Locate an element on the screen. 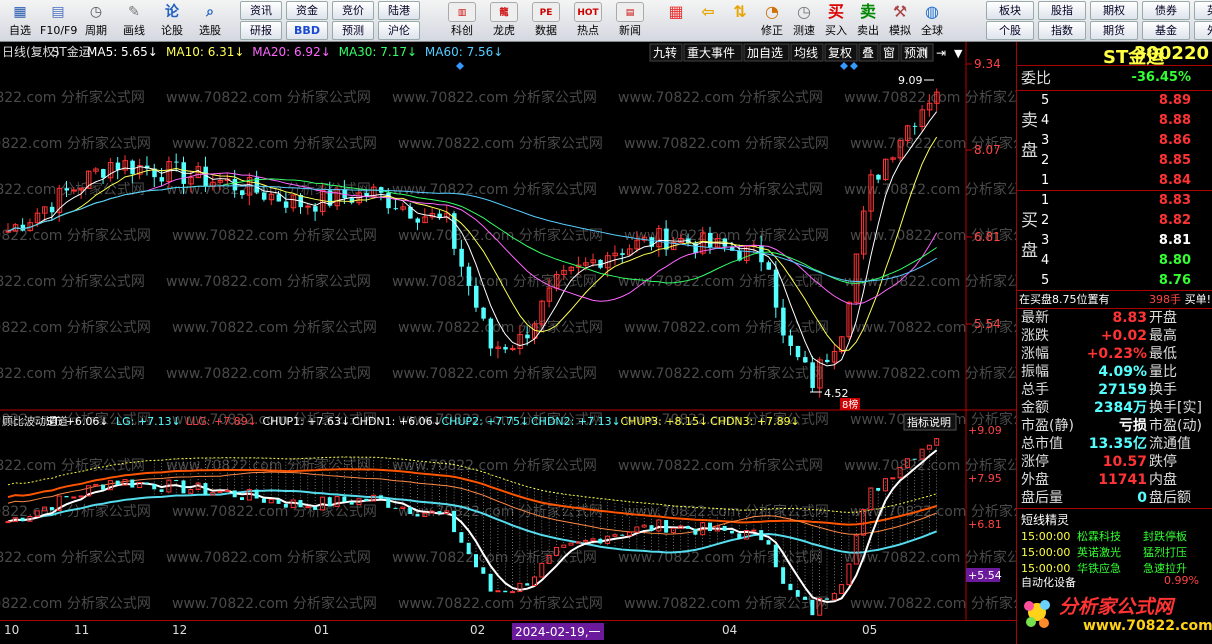 The width and height of the screenshot is (1212, 644). quick-tab: 陆港 is located at coordinates (399, 10).